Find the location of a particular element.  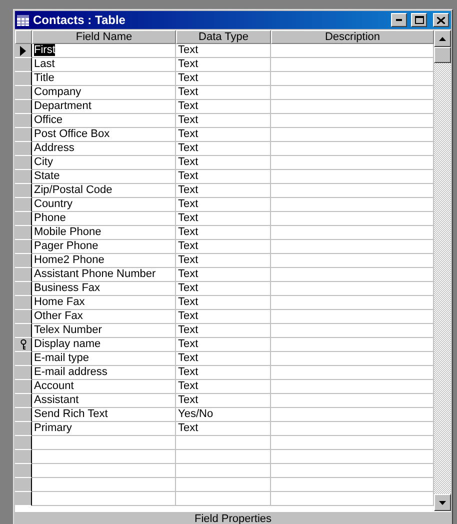

field-name-cell: Department is located at coordinates (104, 107).